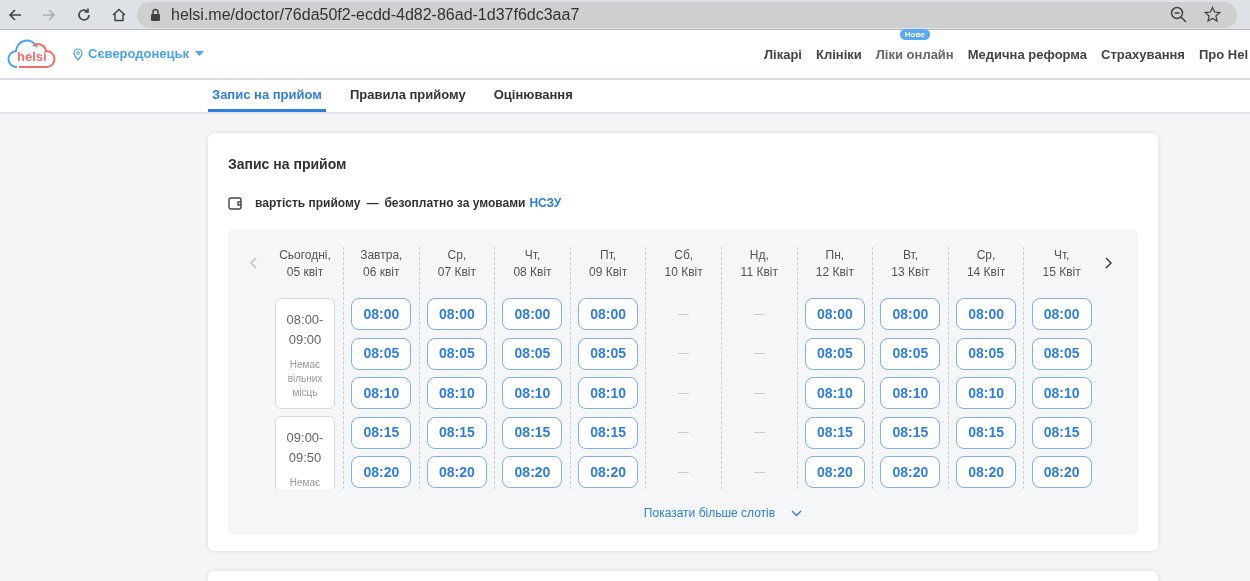 The width and height of the screenshot is (1250, 581). Describe the element at coordinates (267, 96) in the screenshot. I see `tab: Запис на прийом` at that location.